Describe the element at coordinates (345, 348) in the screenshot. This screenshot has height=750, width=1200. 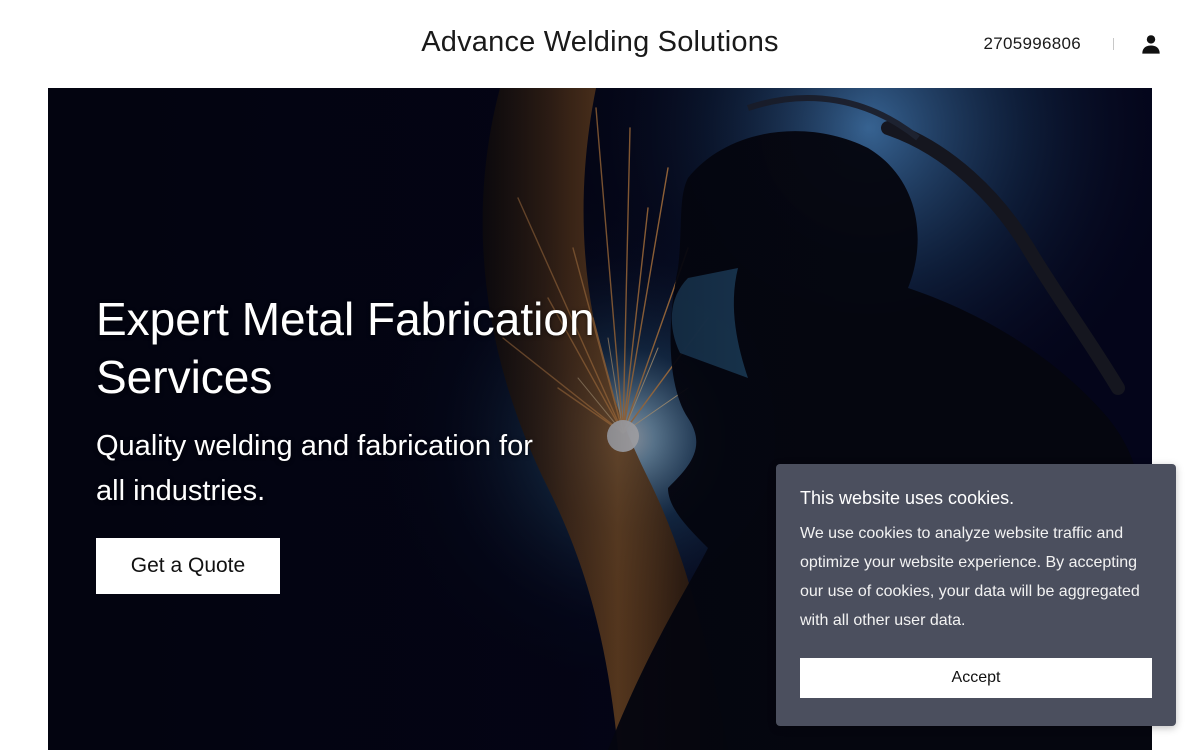
I see `hero-title: Expert Metal Fabrication Services` at that location.